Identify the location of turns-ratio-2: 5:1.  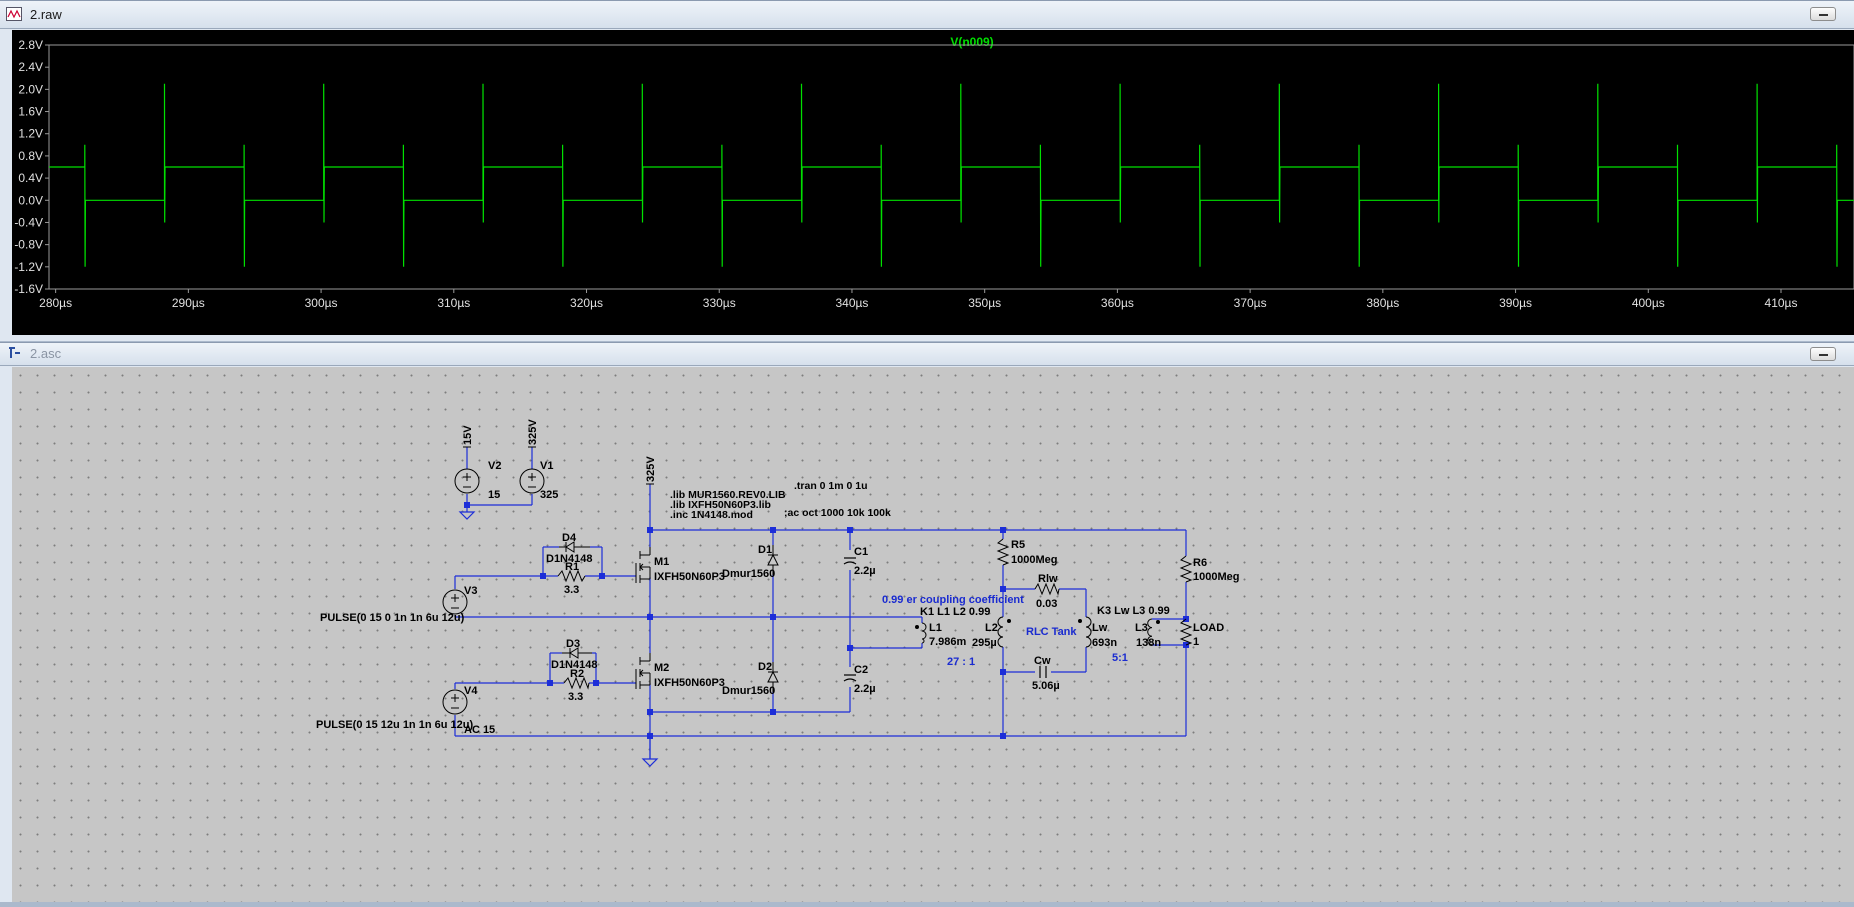
(1120, 658).